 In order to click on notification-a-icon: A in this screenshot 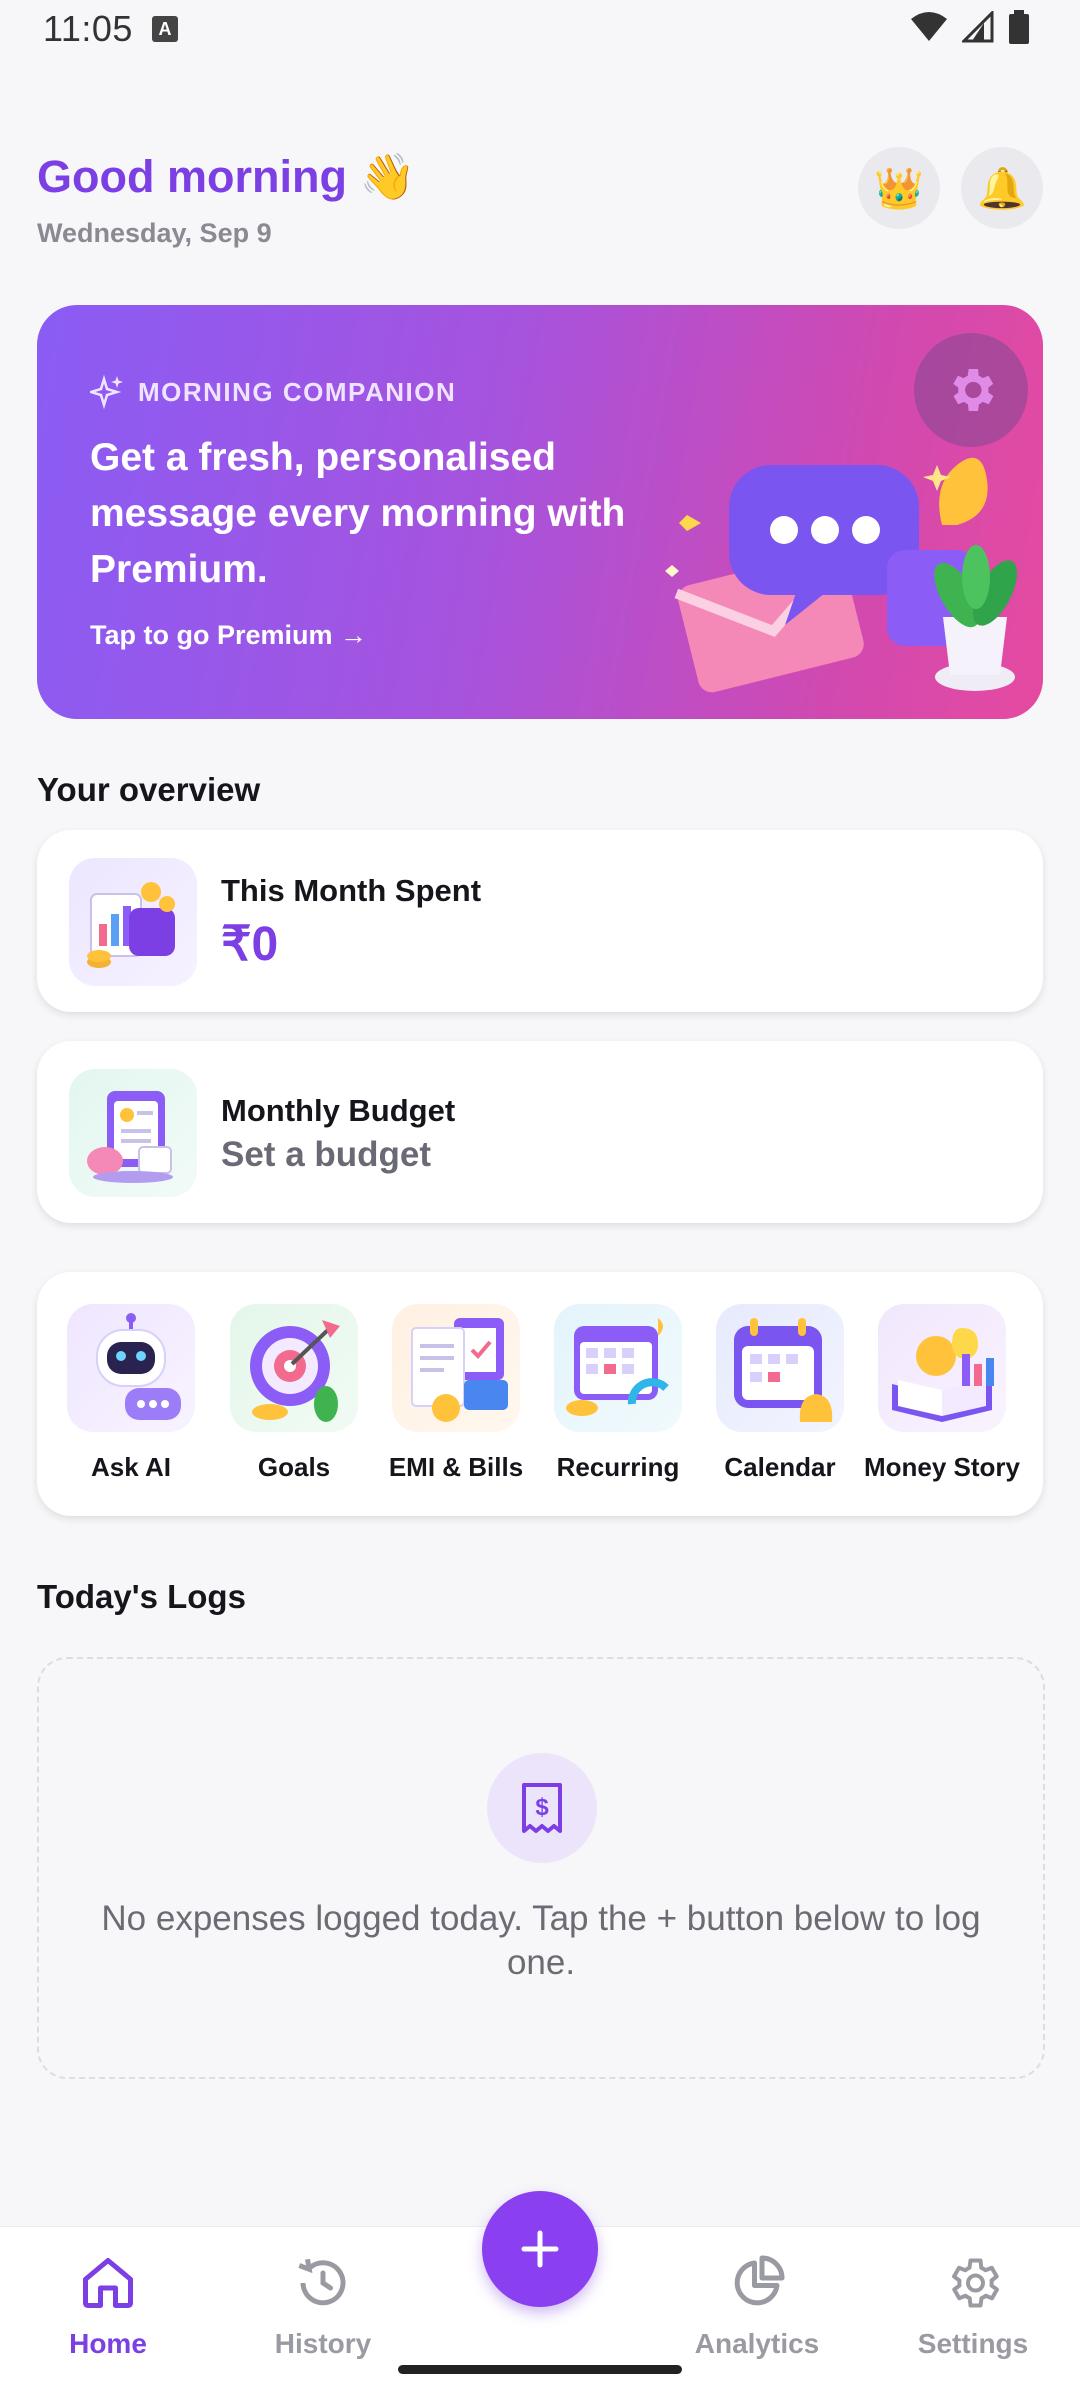, I will do `click(165, 29)`.